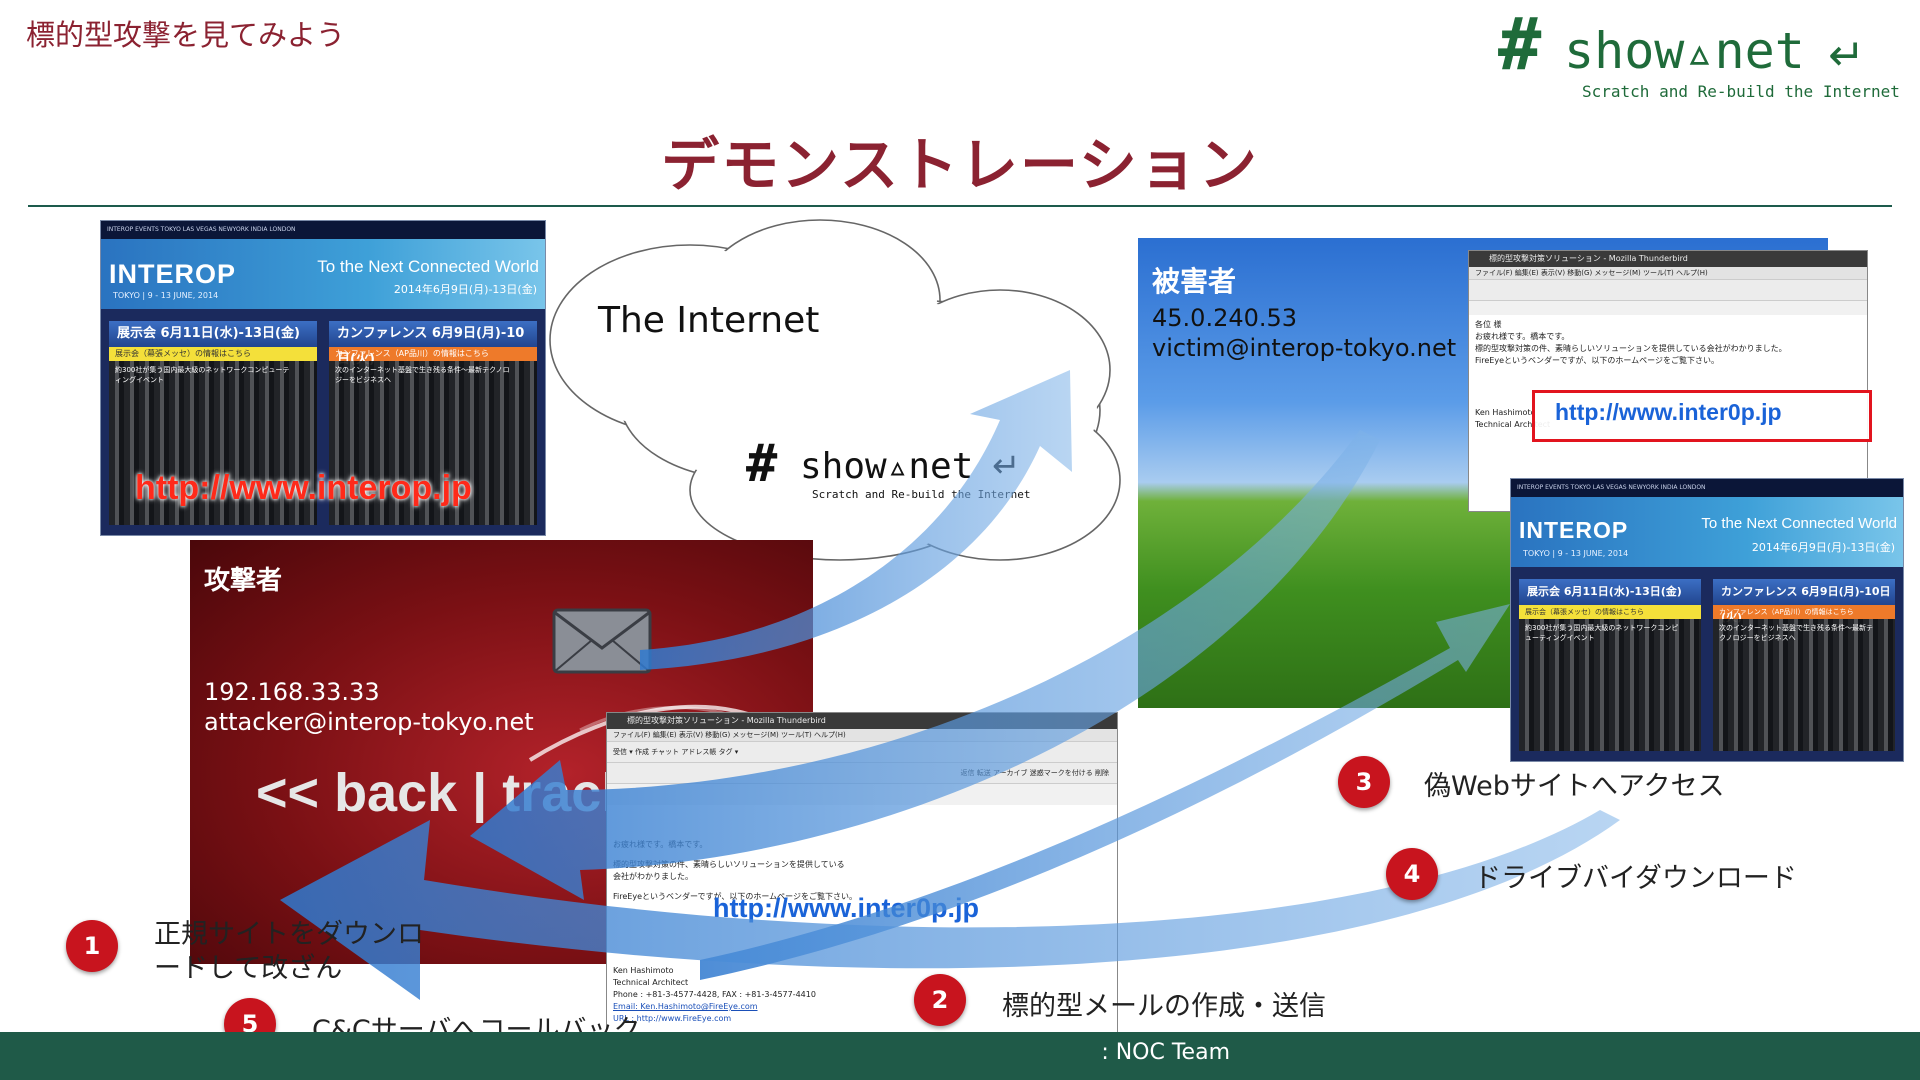  I want to click on cloud-return-arrow-icon: ↵, so click(1006, 466).